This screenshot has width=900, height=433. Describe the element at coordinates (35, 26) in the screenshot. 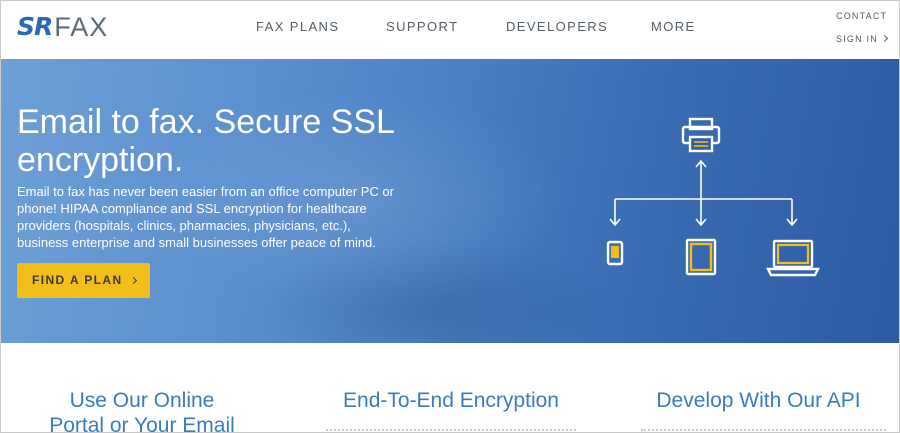

I see `logo-mark: SR` at that location.